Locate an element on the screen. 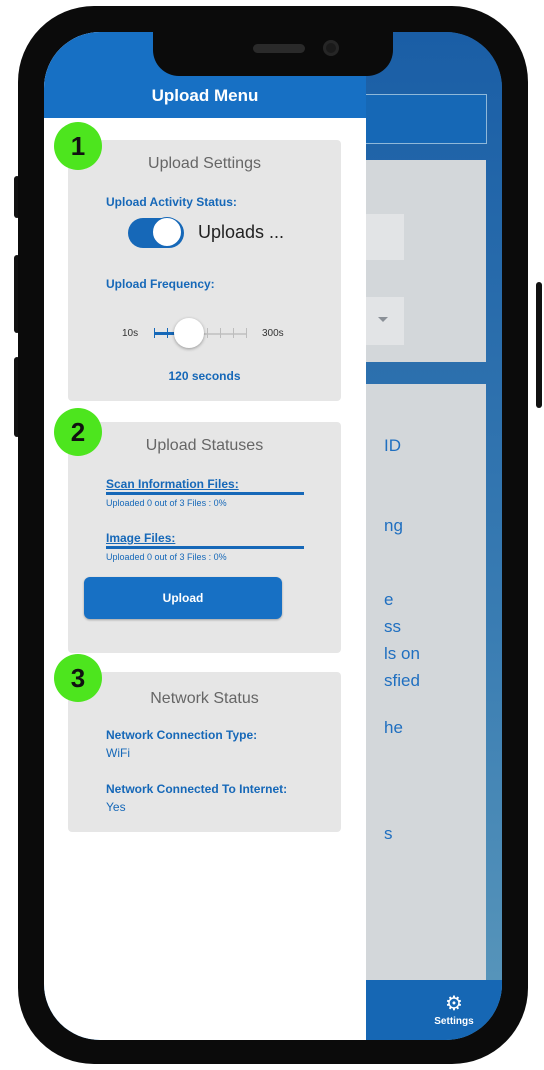 This screenshot has height=1070, width=544. chevron-down-icon is located at coordinates (383, 319).